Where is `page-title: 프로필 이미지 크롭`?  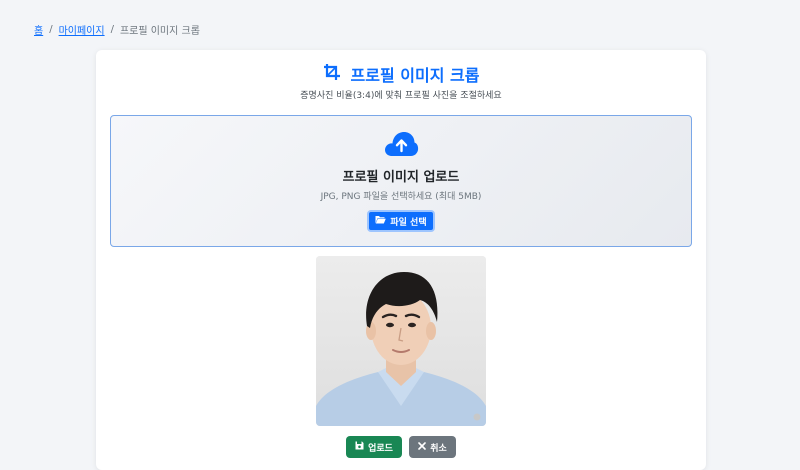 page-title: 프로필 이미지 크롭 is located at coordinates (401, 74).